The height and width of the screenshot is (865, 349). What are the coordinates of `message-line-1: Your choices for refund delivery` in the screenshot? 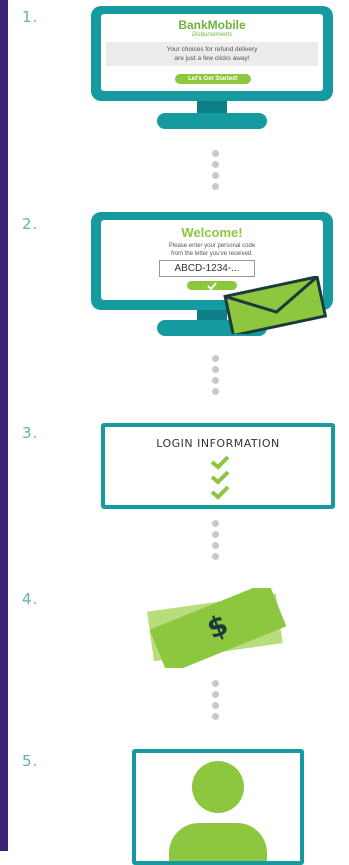 It's located at (212, 49).